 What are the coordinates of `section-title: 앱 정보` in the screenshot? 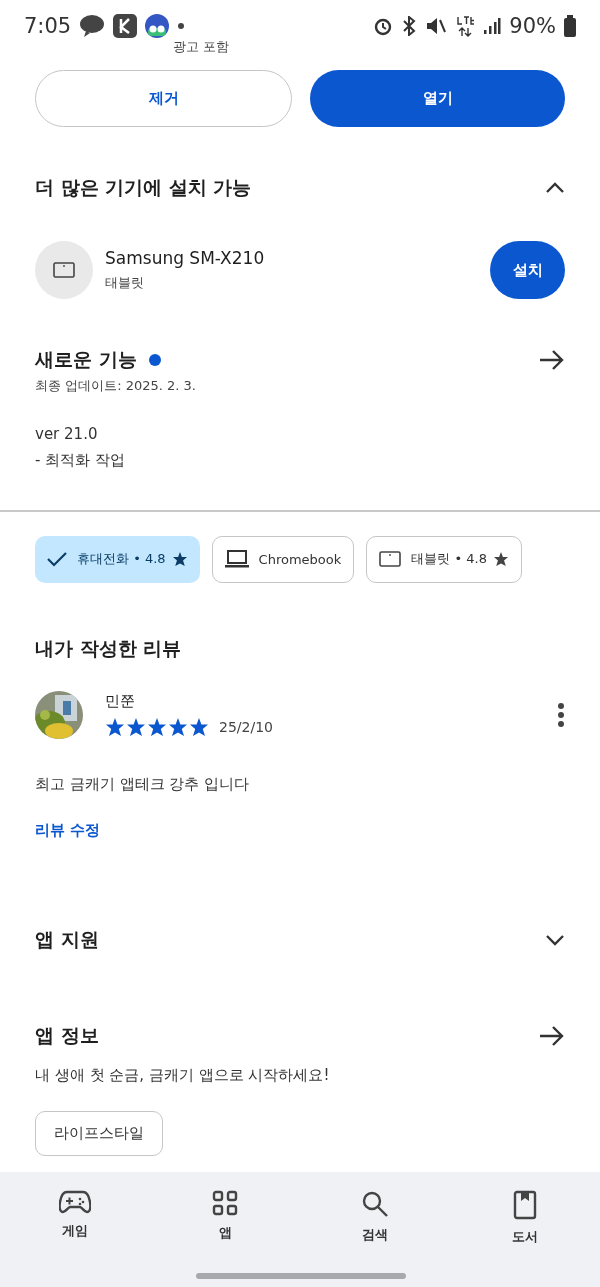 It's located at (67, 1035).